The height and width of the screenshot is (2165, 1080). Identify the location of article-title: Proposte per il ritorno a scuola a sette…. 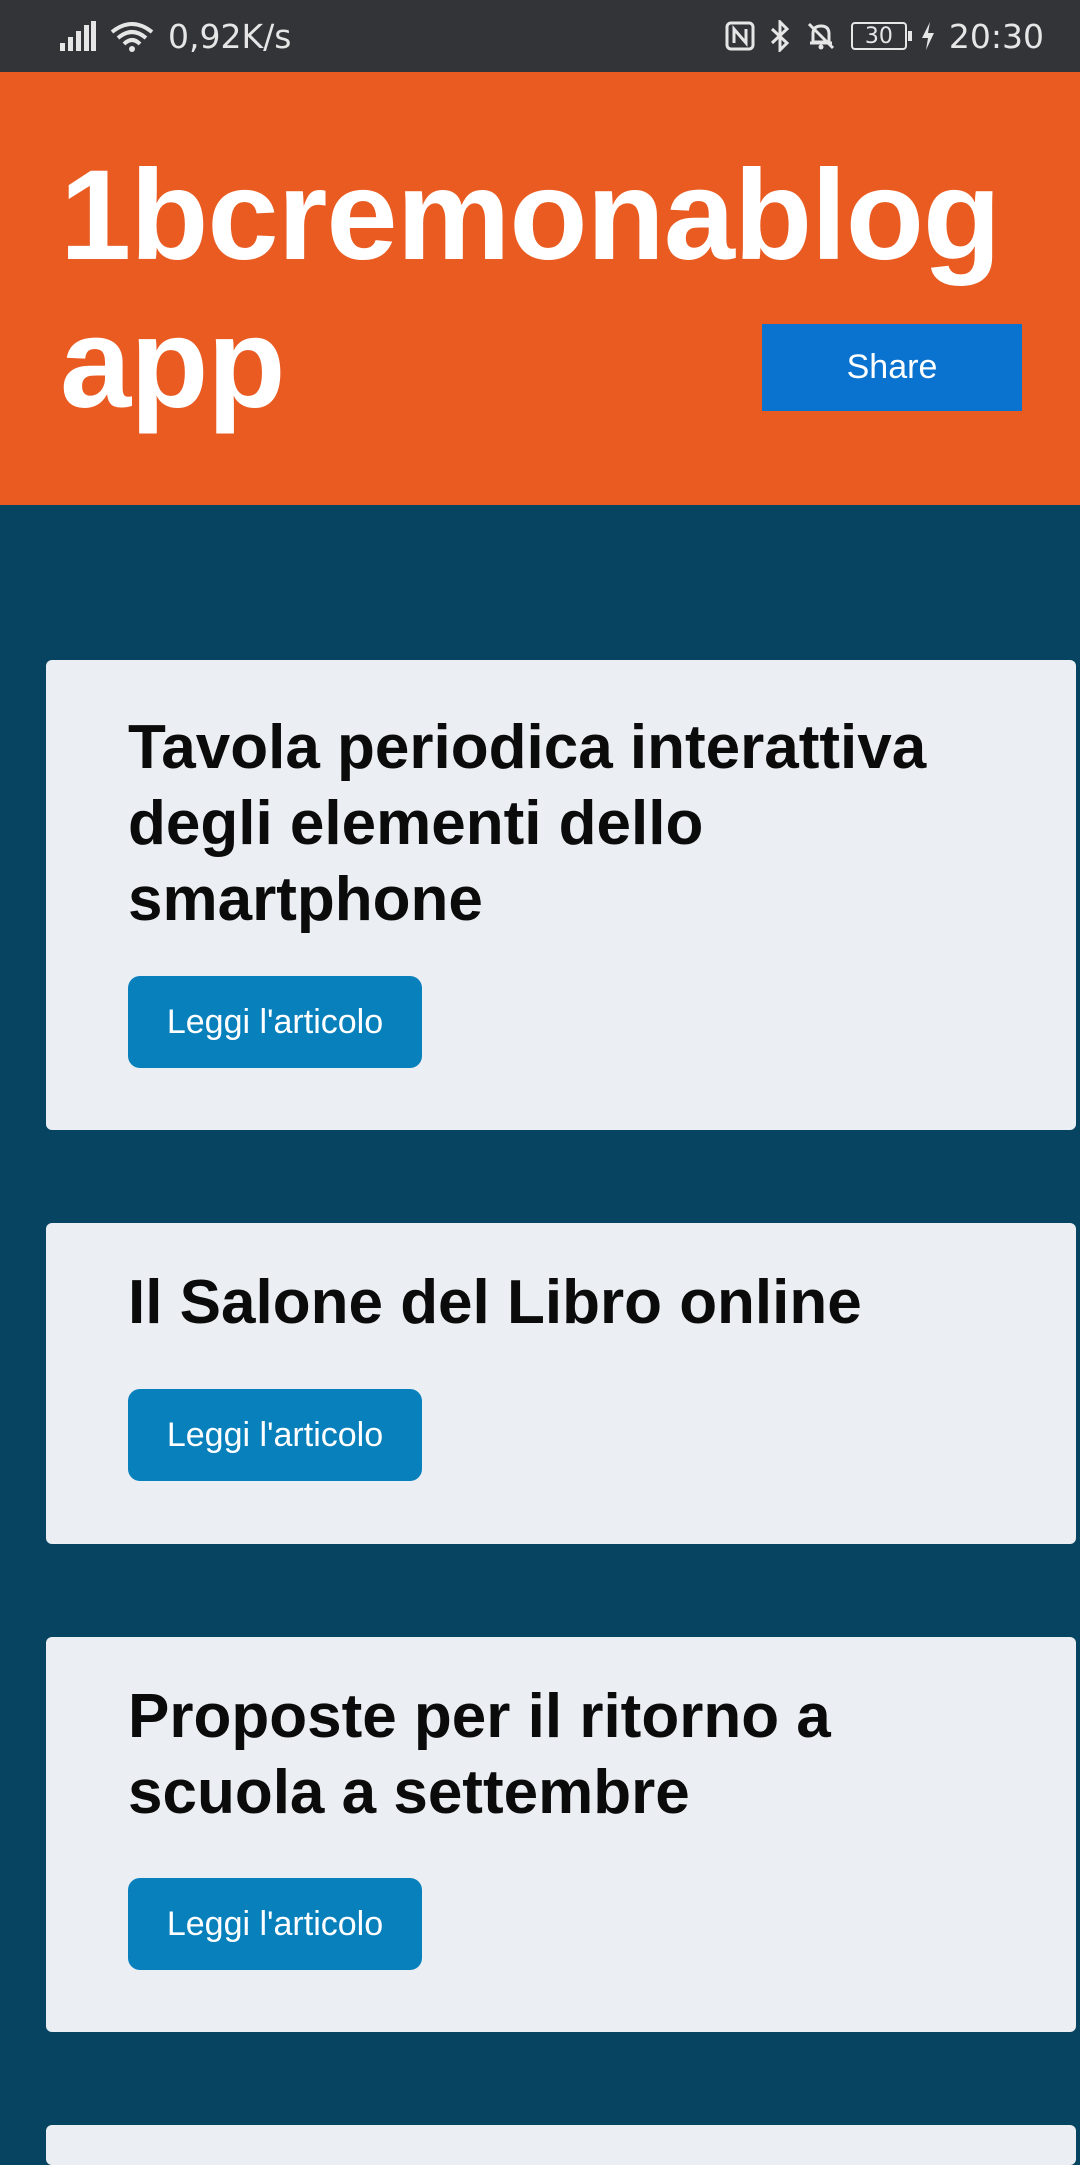
(479, 1754).